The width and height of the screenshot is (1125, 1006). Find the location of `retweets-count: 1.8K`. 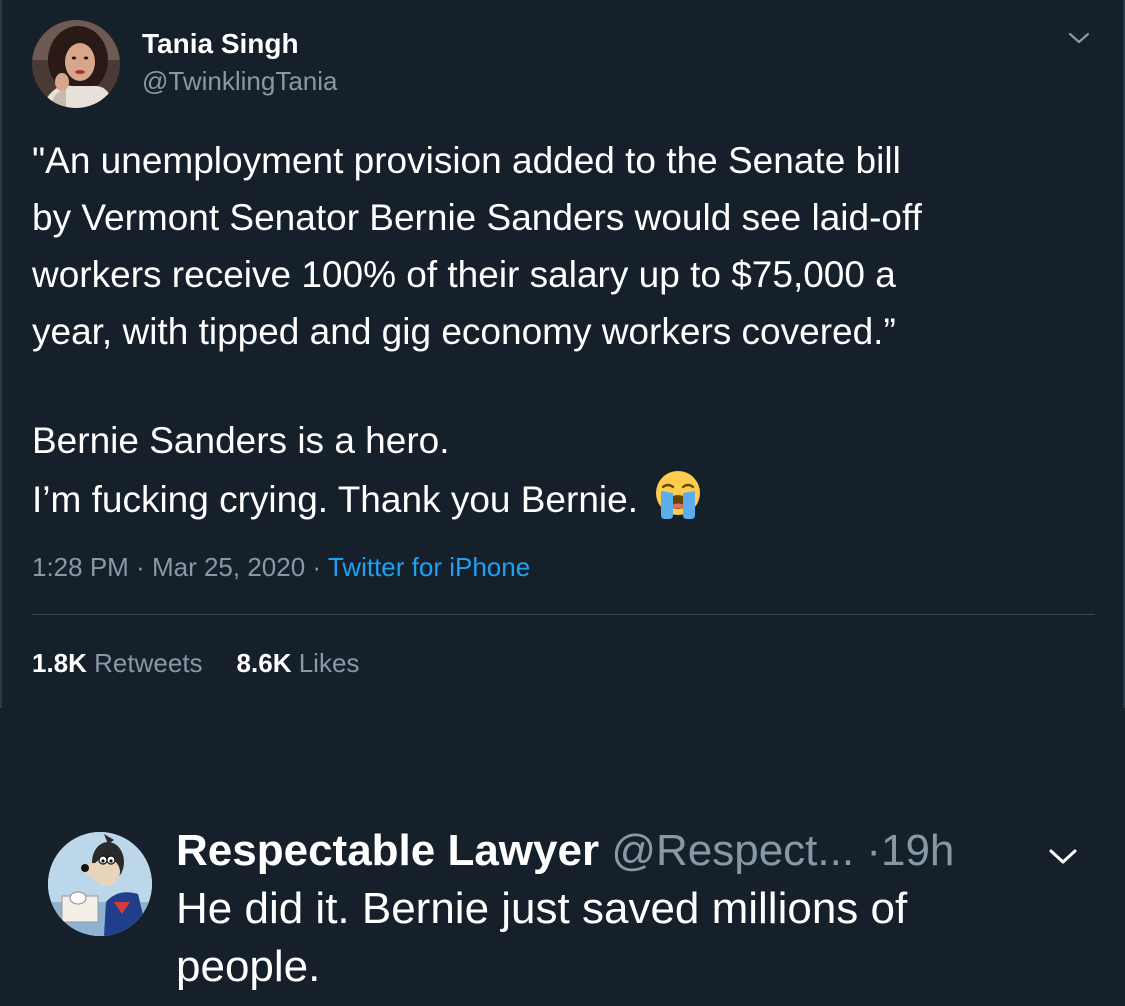

retweets-count: 1.8K is located at coordinates (59, 663).